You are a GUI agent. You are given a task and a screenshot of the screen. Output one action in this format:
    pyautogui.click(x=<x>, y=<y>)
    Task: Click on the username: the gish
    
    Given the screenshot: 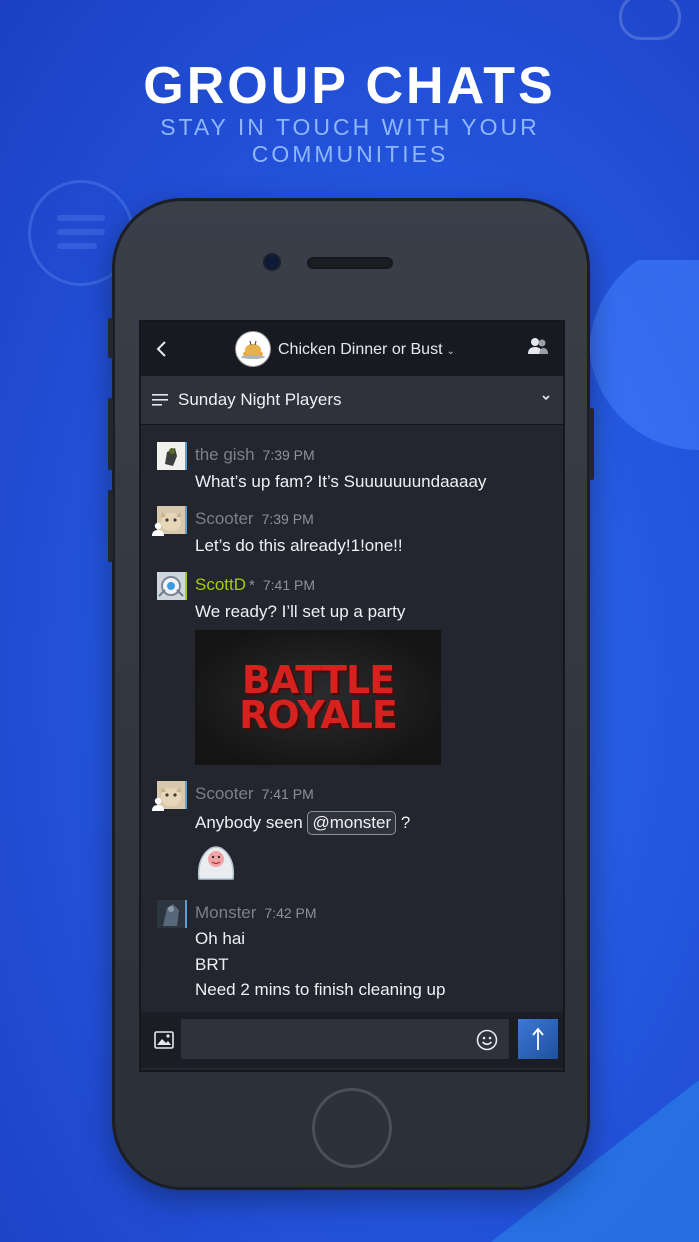 What is the action you would take?
    pyautogui.click(x=225, y=454)
    